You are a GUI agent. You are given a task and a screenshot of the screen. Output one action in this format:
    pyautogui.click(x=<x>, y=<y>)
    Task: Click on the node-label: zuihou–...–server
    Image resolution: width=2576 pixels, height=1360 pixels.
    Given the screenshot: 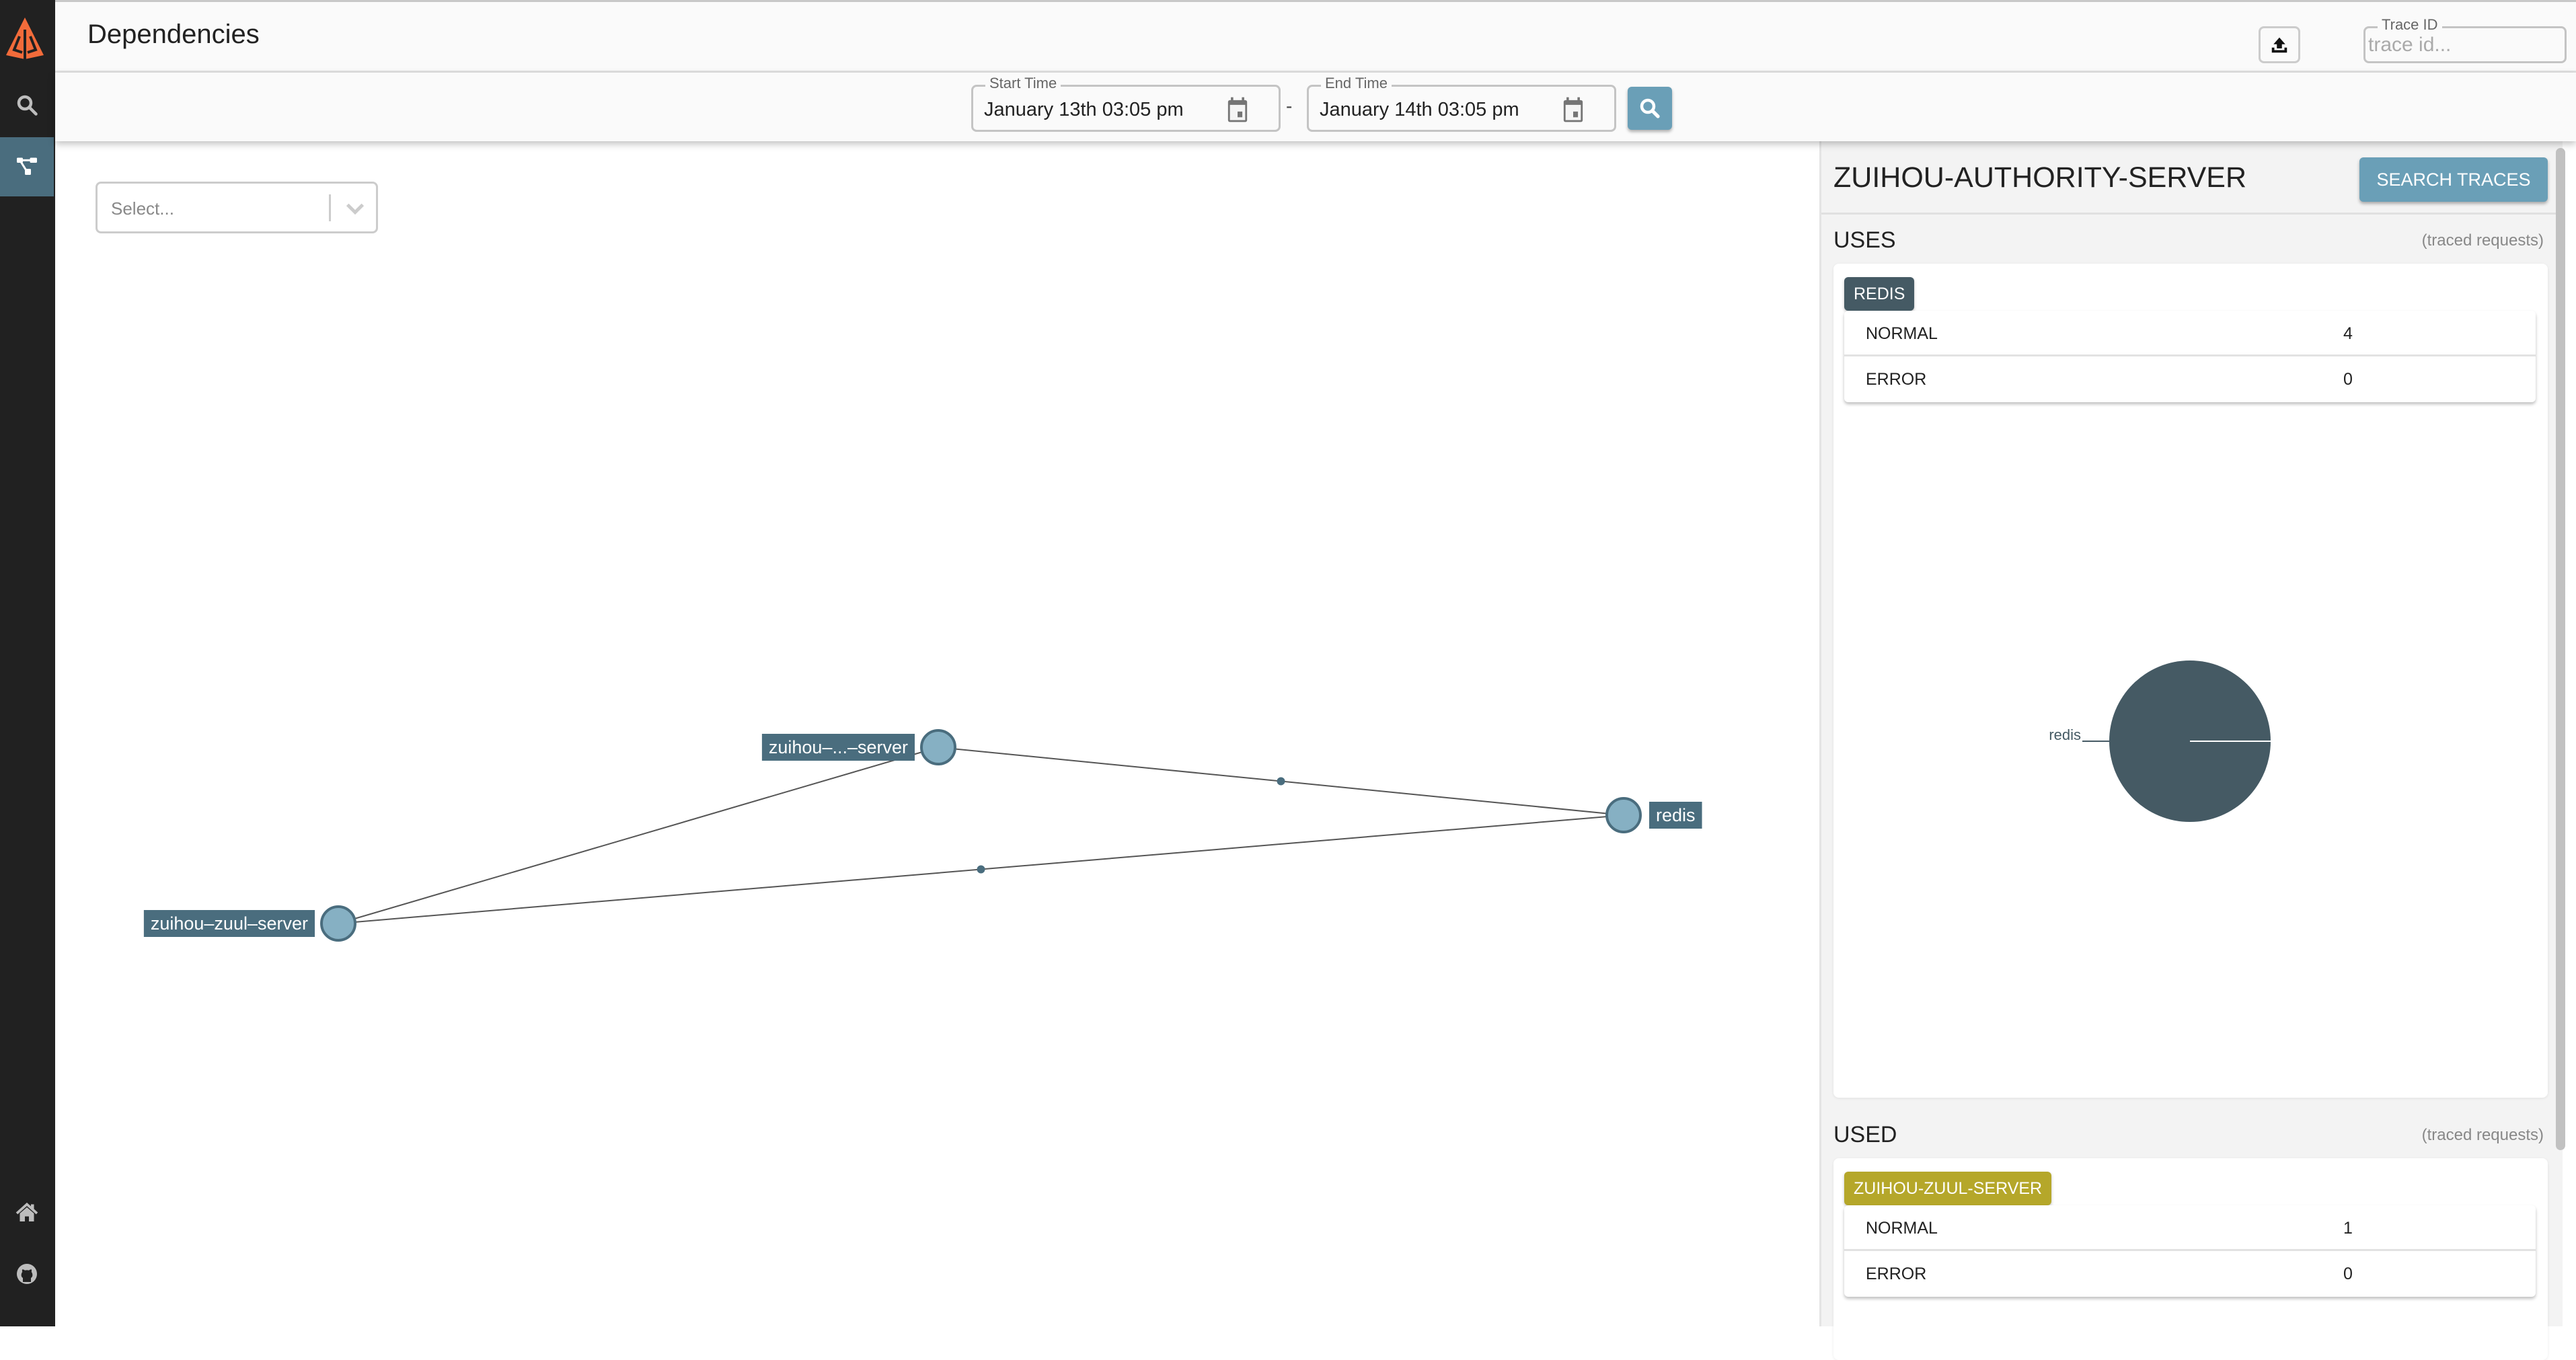 What is the action you would take?
    pyautogui.click(x=838, y=747)
    